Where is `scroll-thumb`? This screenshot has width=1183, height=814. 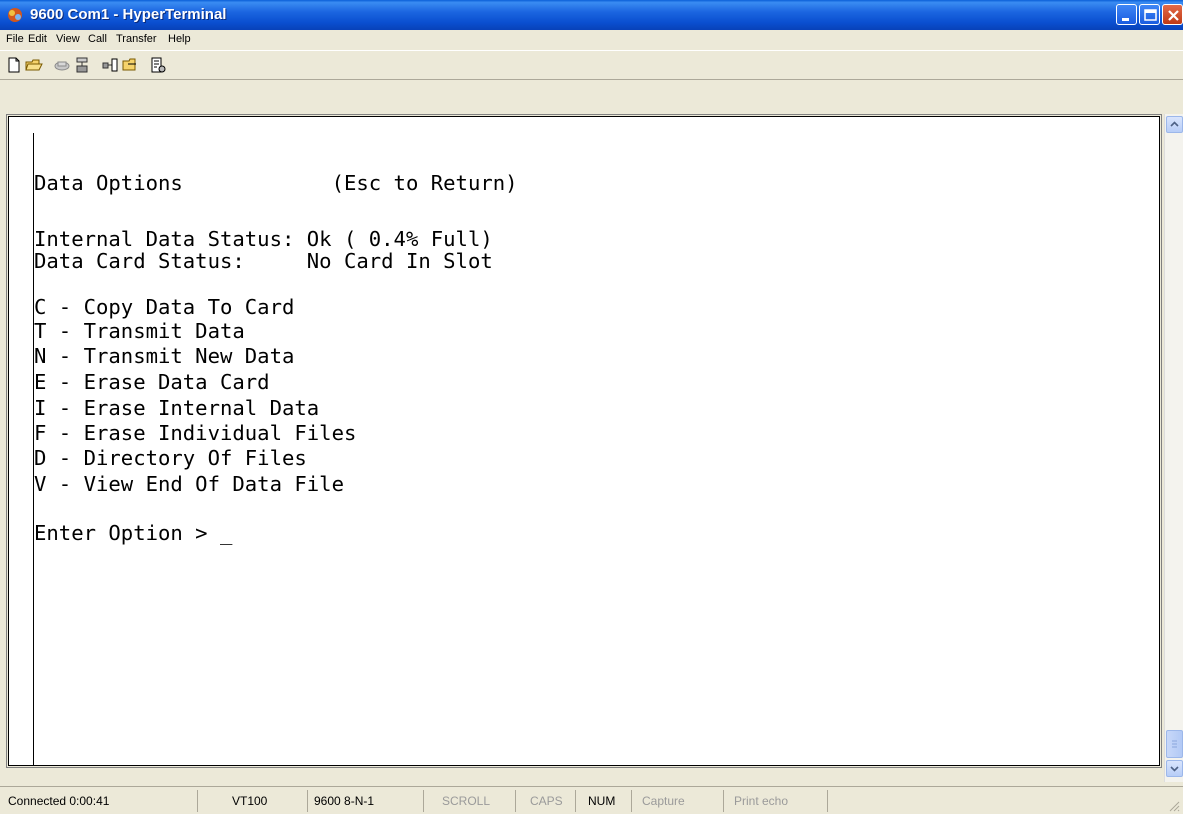
scroll-thumb is located at coordinates (1174, 744).